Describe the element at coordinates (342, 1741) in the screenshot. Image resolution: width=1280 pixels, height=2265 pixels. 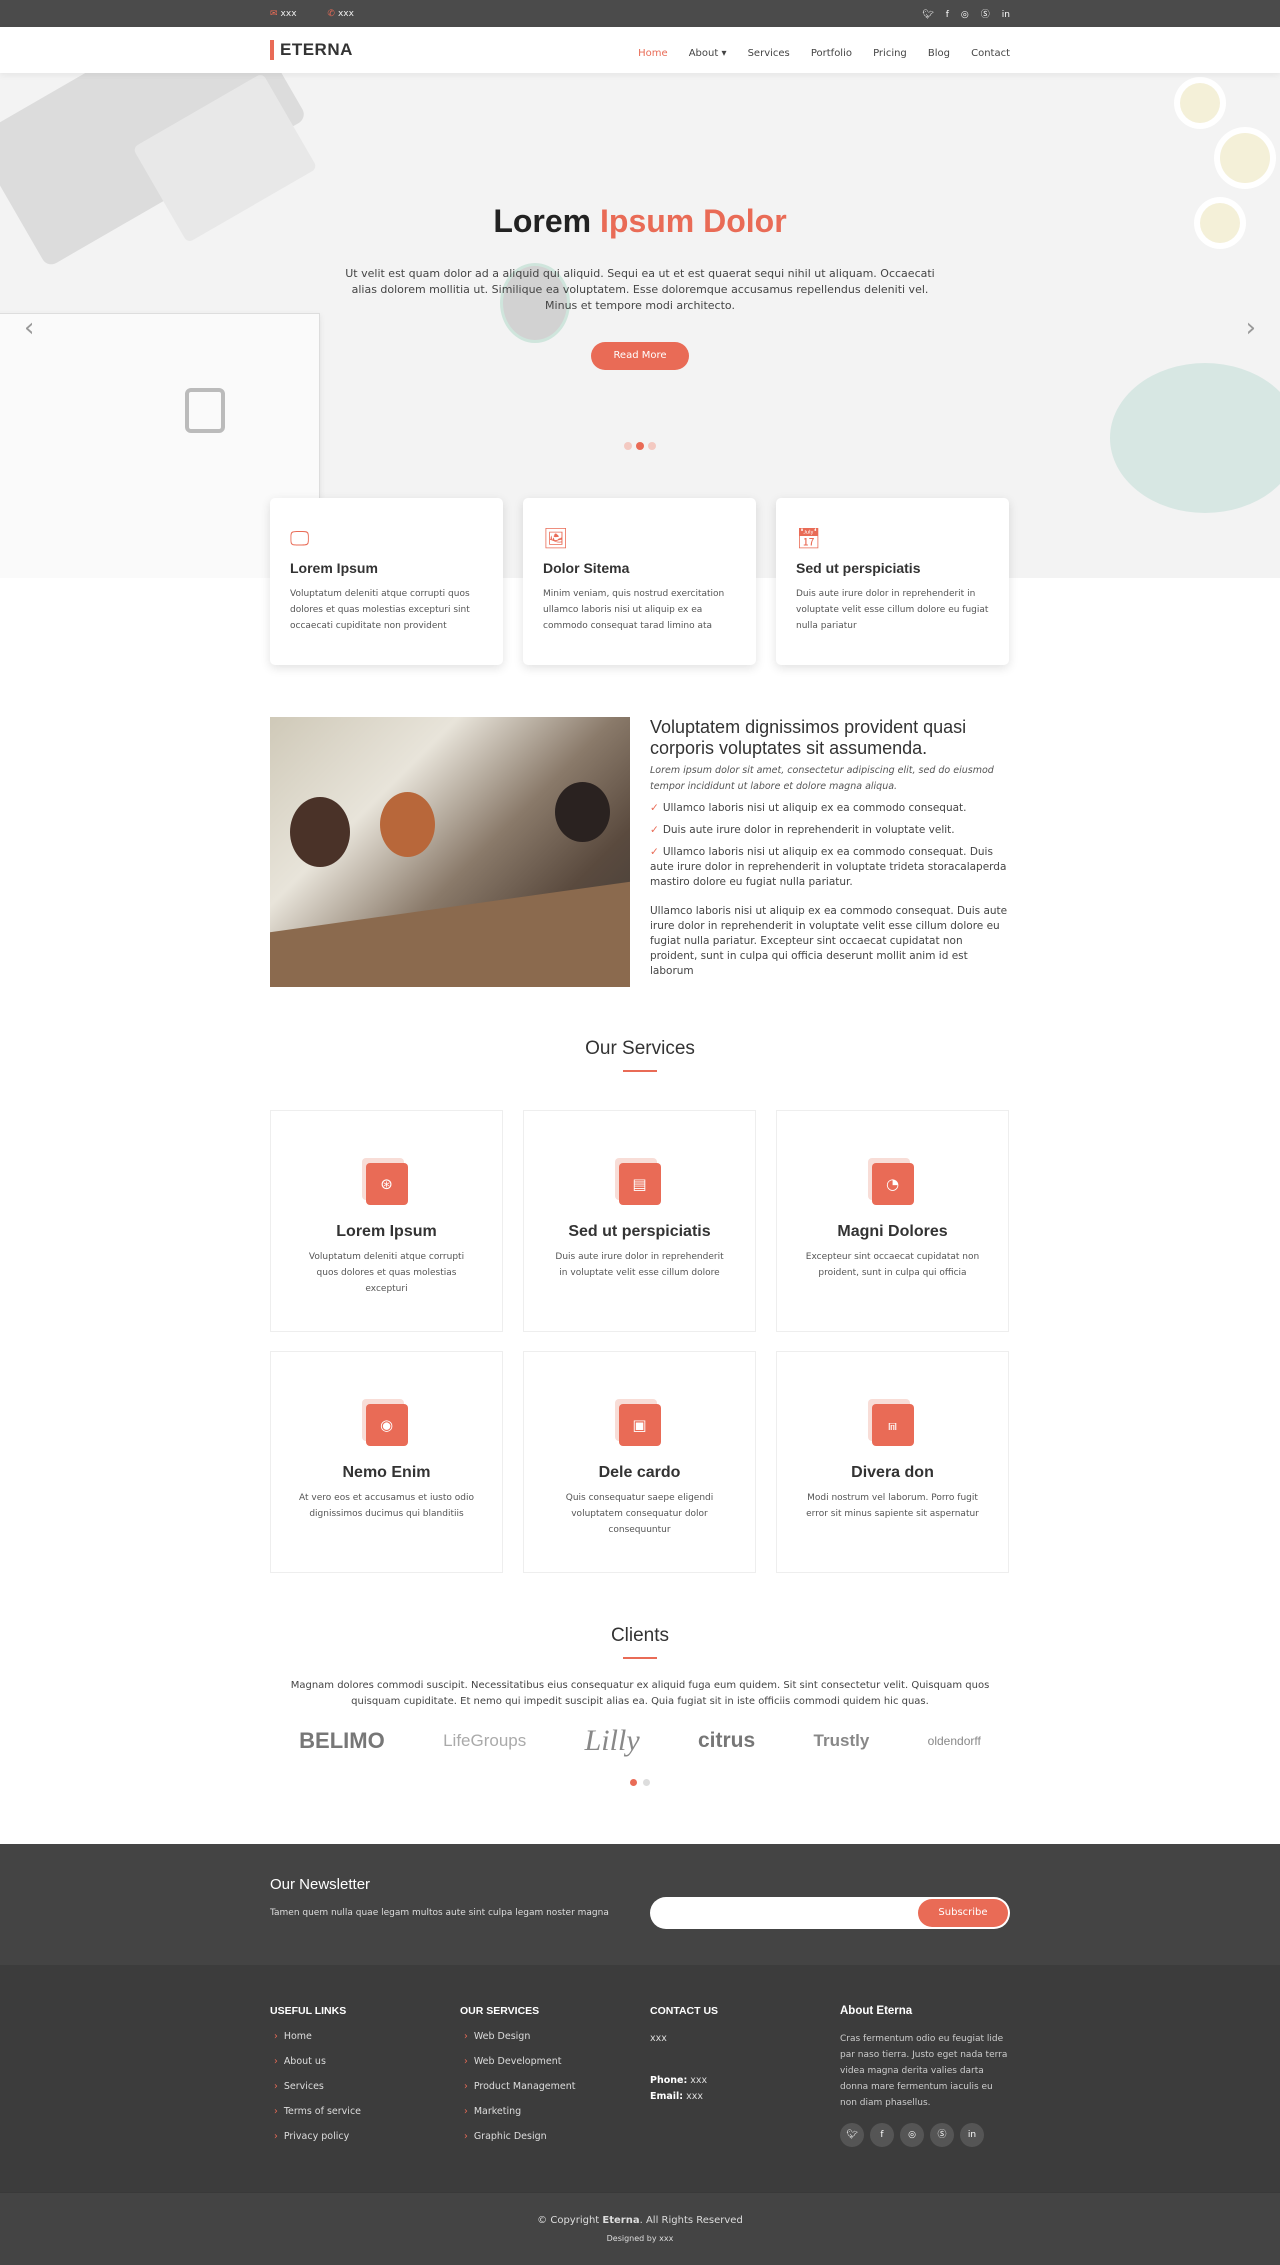
I see `client-logo-belimo: BELIMO` at that location.